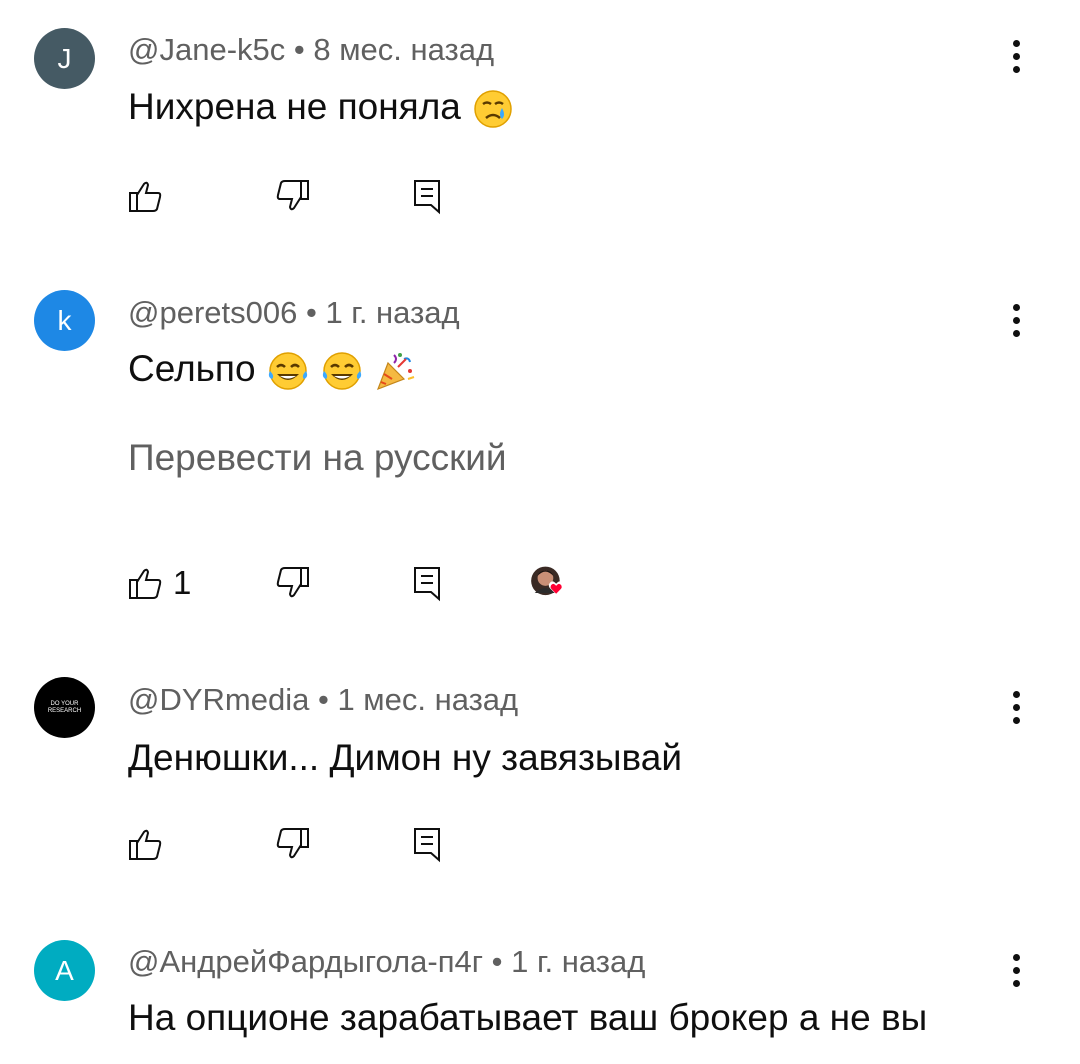  I want to click on comment-author: @DYRmedia, so click(218, 699).